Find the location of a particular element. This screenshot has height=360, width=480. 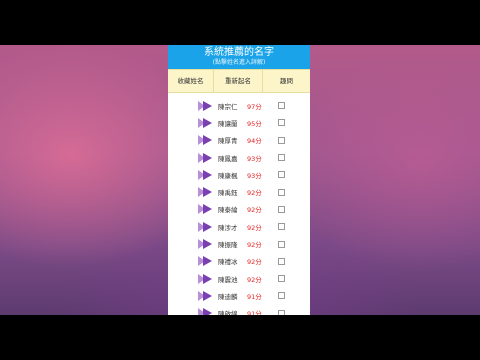

table-header: 收藏姓名 重新起名 趣問 is located at coordinates (239, 81).